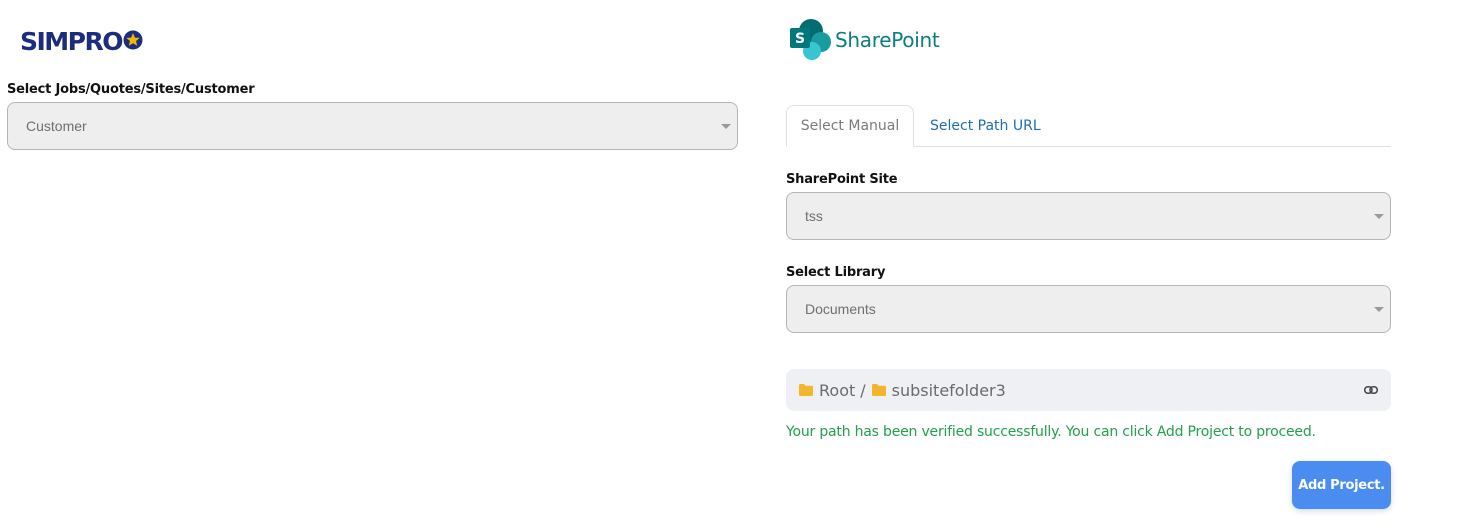 The image size is (1463, 532). I want to click on breadcrumb-subfolder: subsitefolder3, so click(949, 390).